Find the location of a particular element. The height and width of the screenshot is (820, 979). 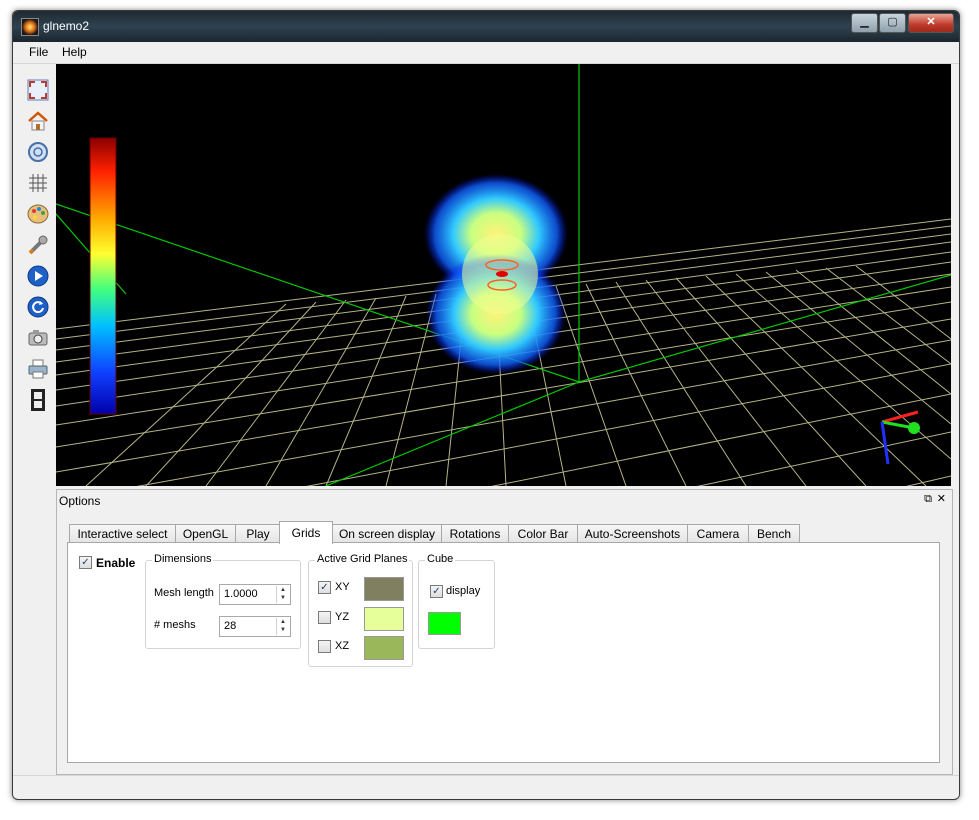

toolbar is located at coordinates (38, 279).